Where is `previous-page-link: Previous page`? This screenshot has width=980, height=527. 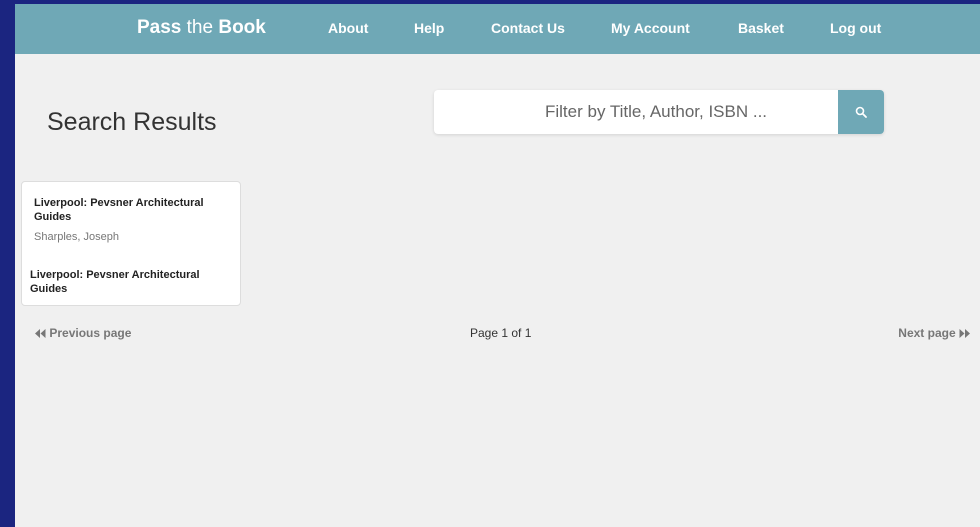
previous-page-link: Previous page is located at coordinates (83, 333).